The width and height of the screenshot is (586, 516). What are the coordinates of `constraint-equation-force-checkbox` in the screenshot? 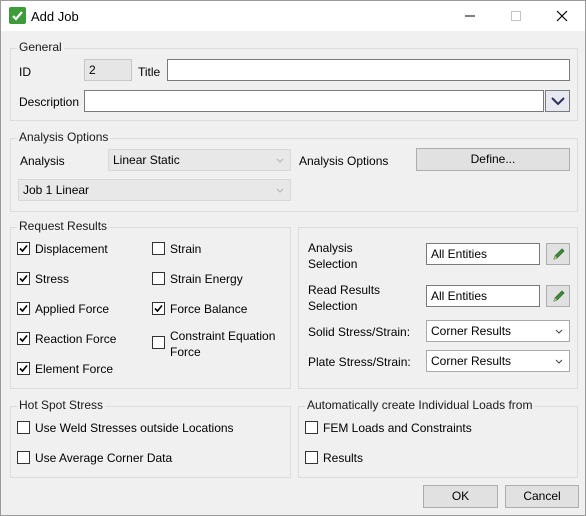 It's located at (158, 342).